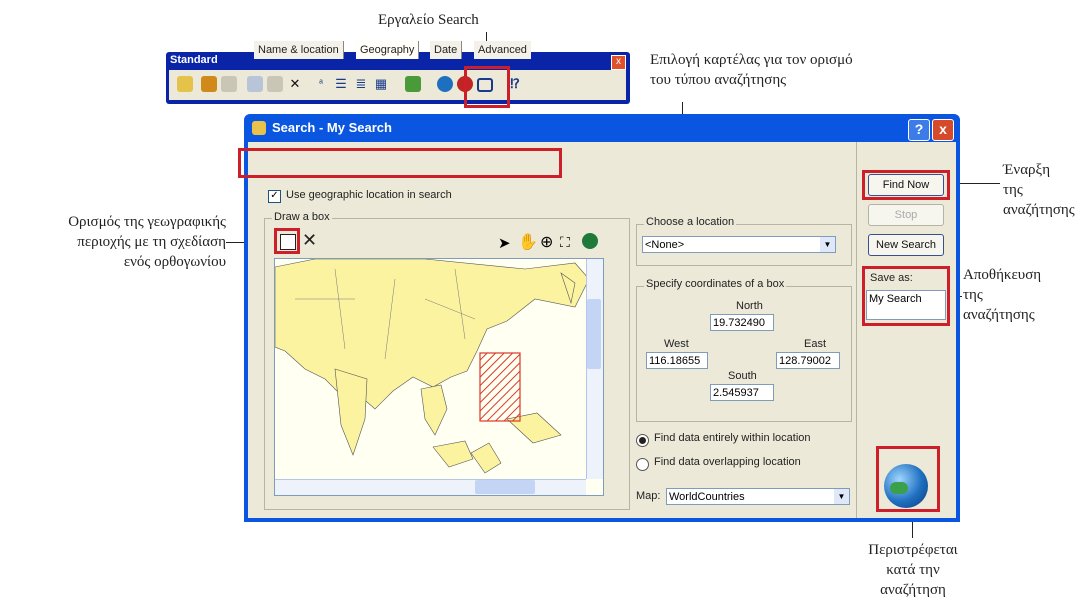  Describe the element at coordinates (827, 244) in the screenshot. I see `chevron-down-icon: ▼` at that location.